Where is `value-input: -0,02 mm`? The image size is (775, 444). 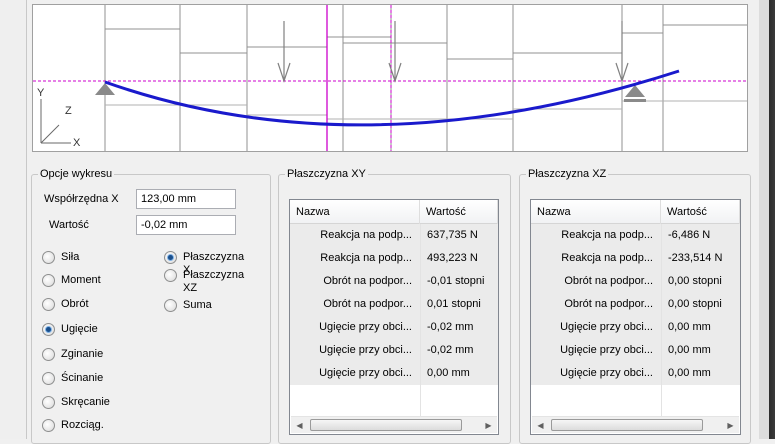
value-input: -0,02 mm is located at coordinates (186, 225).